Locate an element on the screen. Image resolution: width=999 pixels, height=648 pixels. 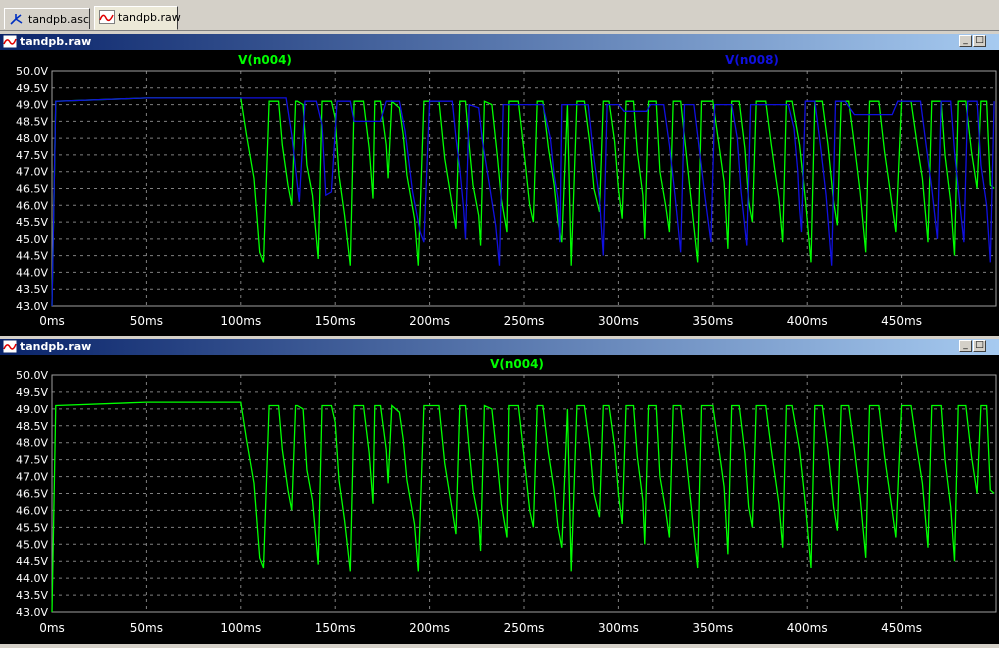
tab-waveform: tandpb.raw is located at coordinates (137, 18).